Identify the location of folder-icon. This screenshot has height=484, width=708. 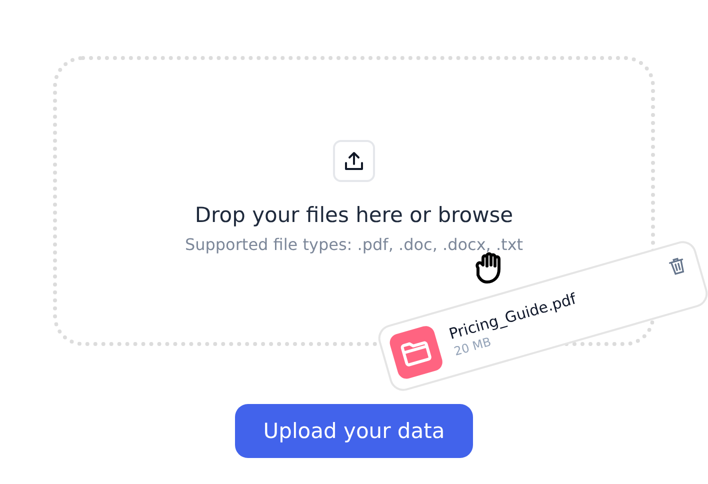
(416, 352).